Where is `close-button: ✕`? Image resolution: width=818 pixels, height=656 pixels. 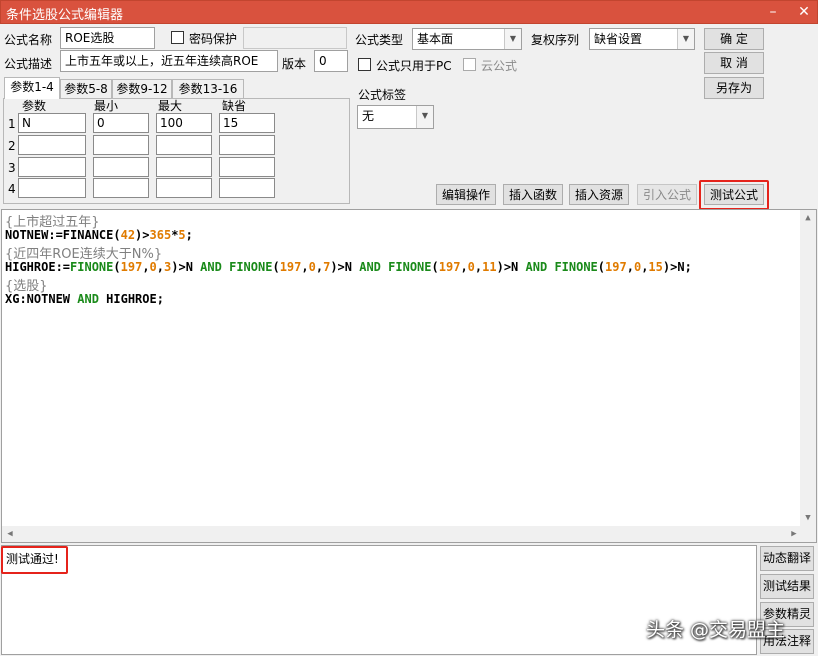
close-button: ✕ is located at coordinates (803, 12).